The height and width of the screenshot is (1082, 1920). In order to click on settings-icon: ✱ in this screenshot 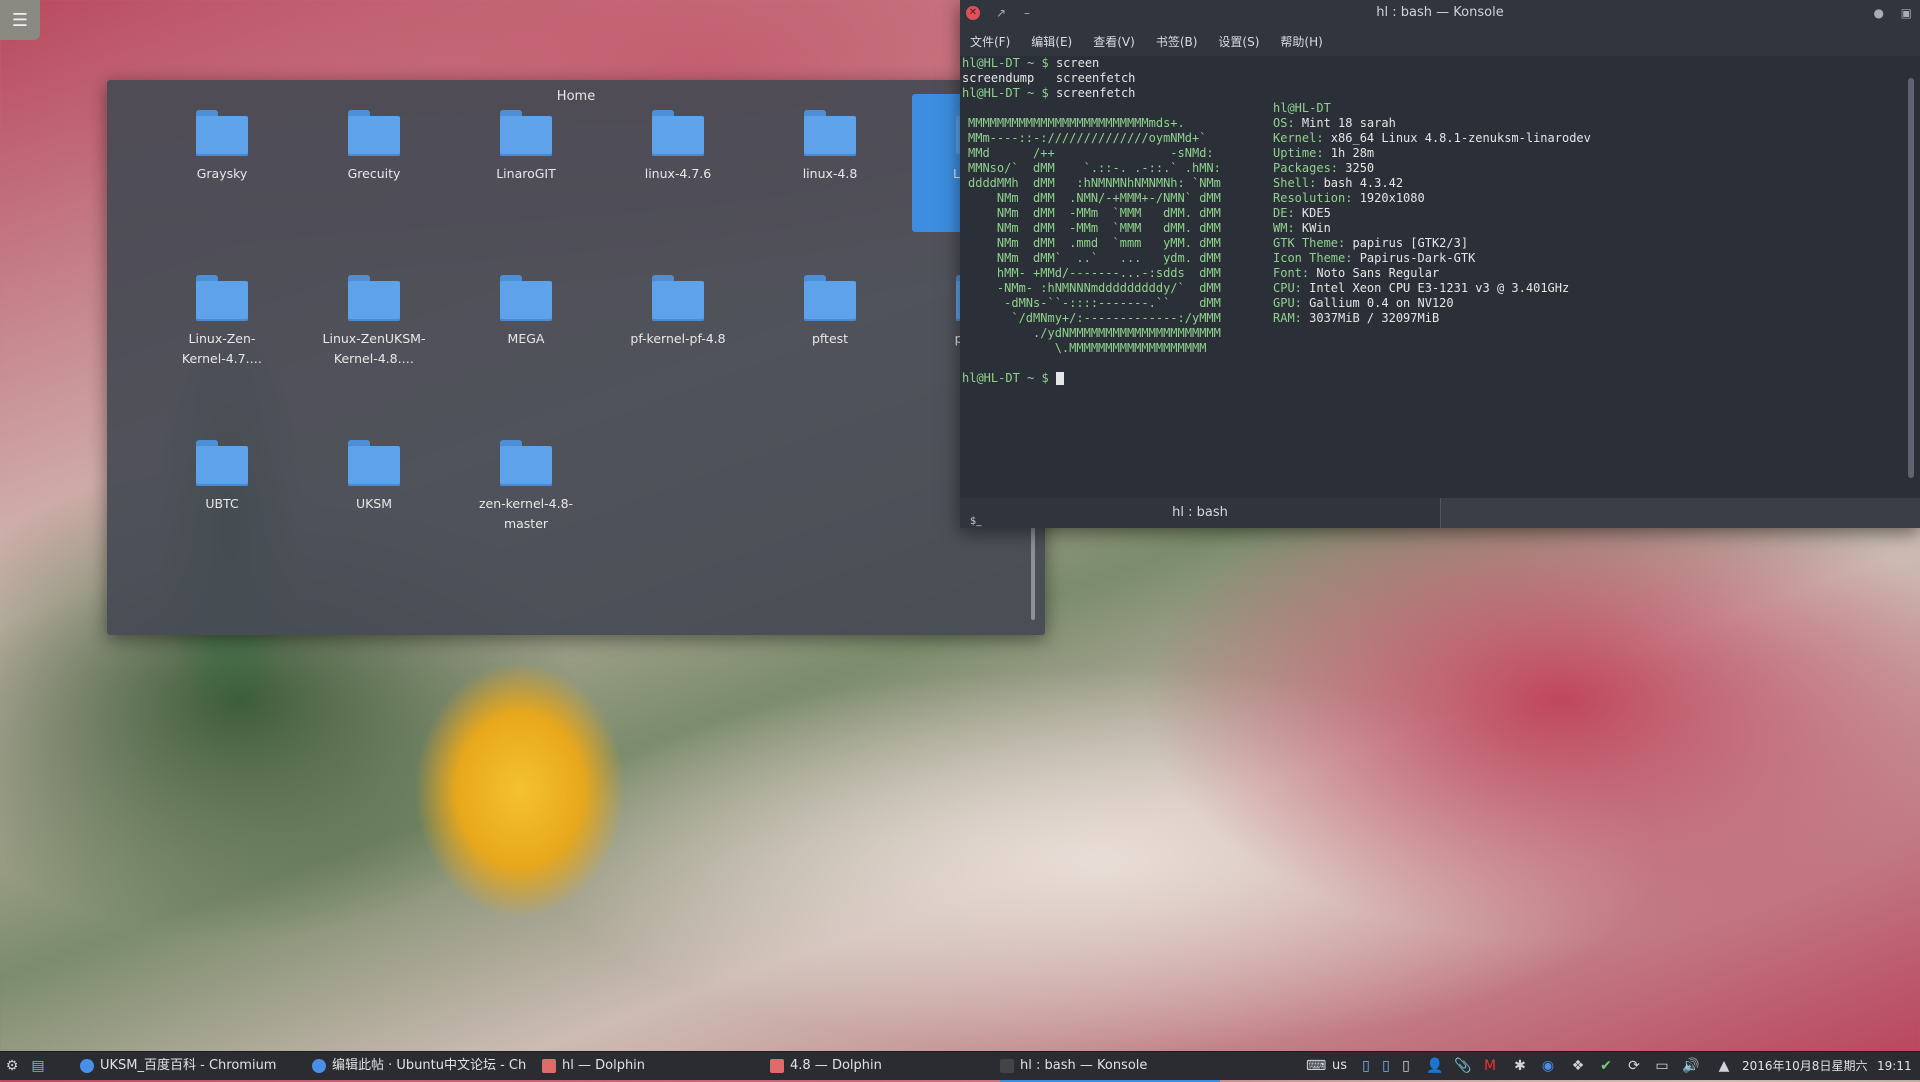, I will do `click(1520, 1066)`.